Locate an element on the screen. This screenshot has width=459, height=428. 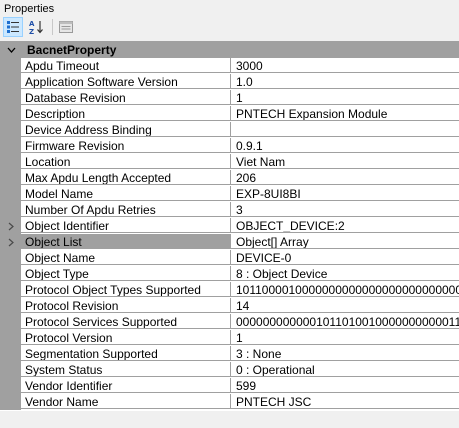
property-value: PNTECH JSC is located at coordinates (345, 401).